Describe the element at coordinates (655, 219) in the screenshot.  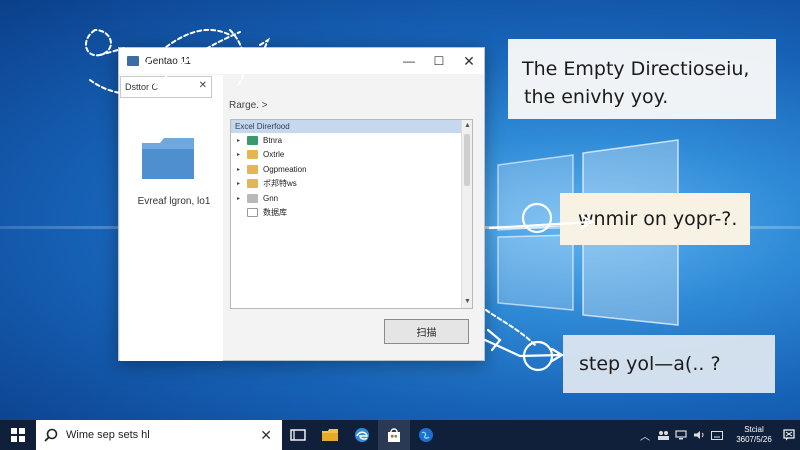
I see `callout-middle: wnmir on yopr-?.` at that location.